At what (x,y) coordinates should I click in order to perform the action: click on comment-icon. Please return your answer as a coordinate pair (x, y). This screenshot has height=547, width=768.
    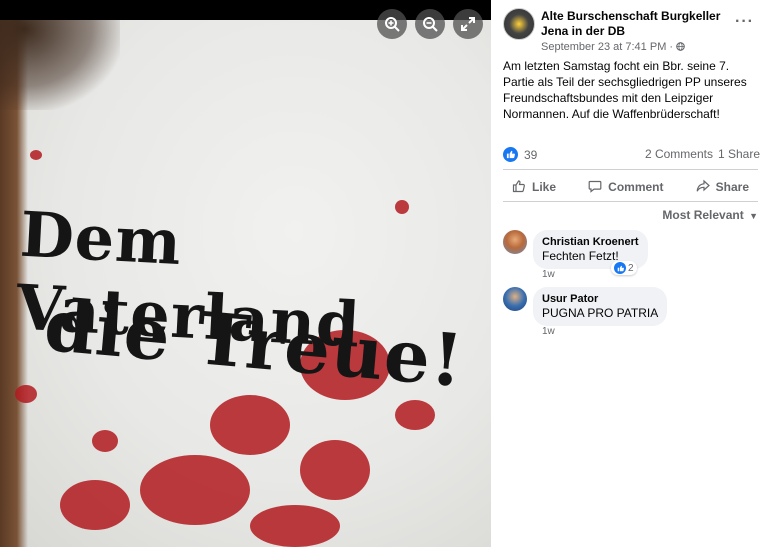
    Looking at the image, I should click on (595, 187).